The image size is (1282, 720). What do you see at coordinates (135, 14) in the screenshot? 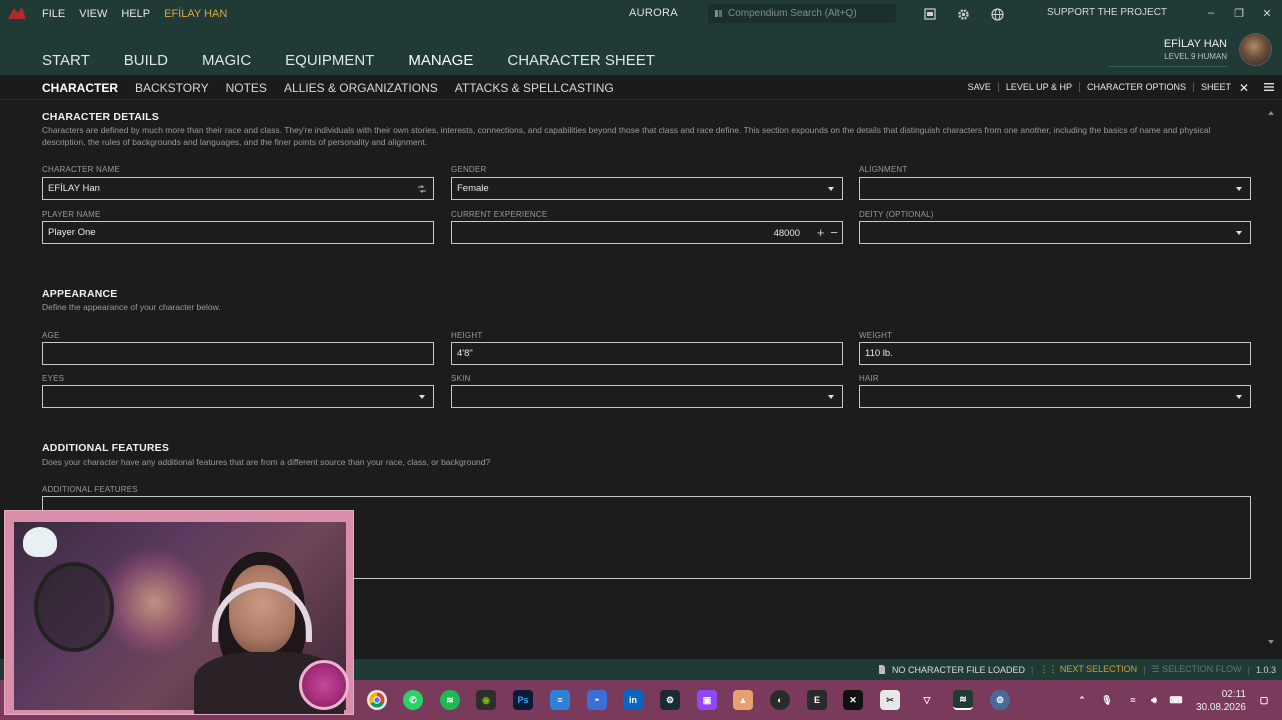
I see `menu-help: HELP` at bounding box center [135, 14].